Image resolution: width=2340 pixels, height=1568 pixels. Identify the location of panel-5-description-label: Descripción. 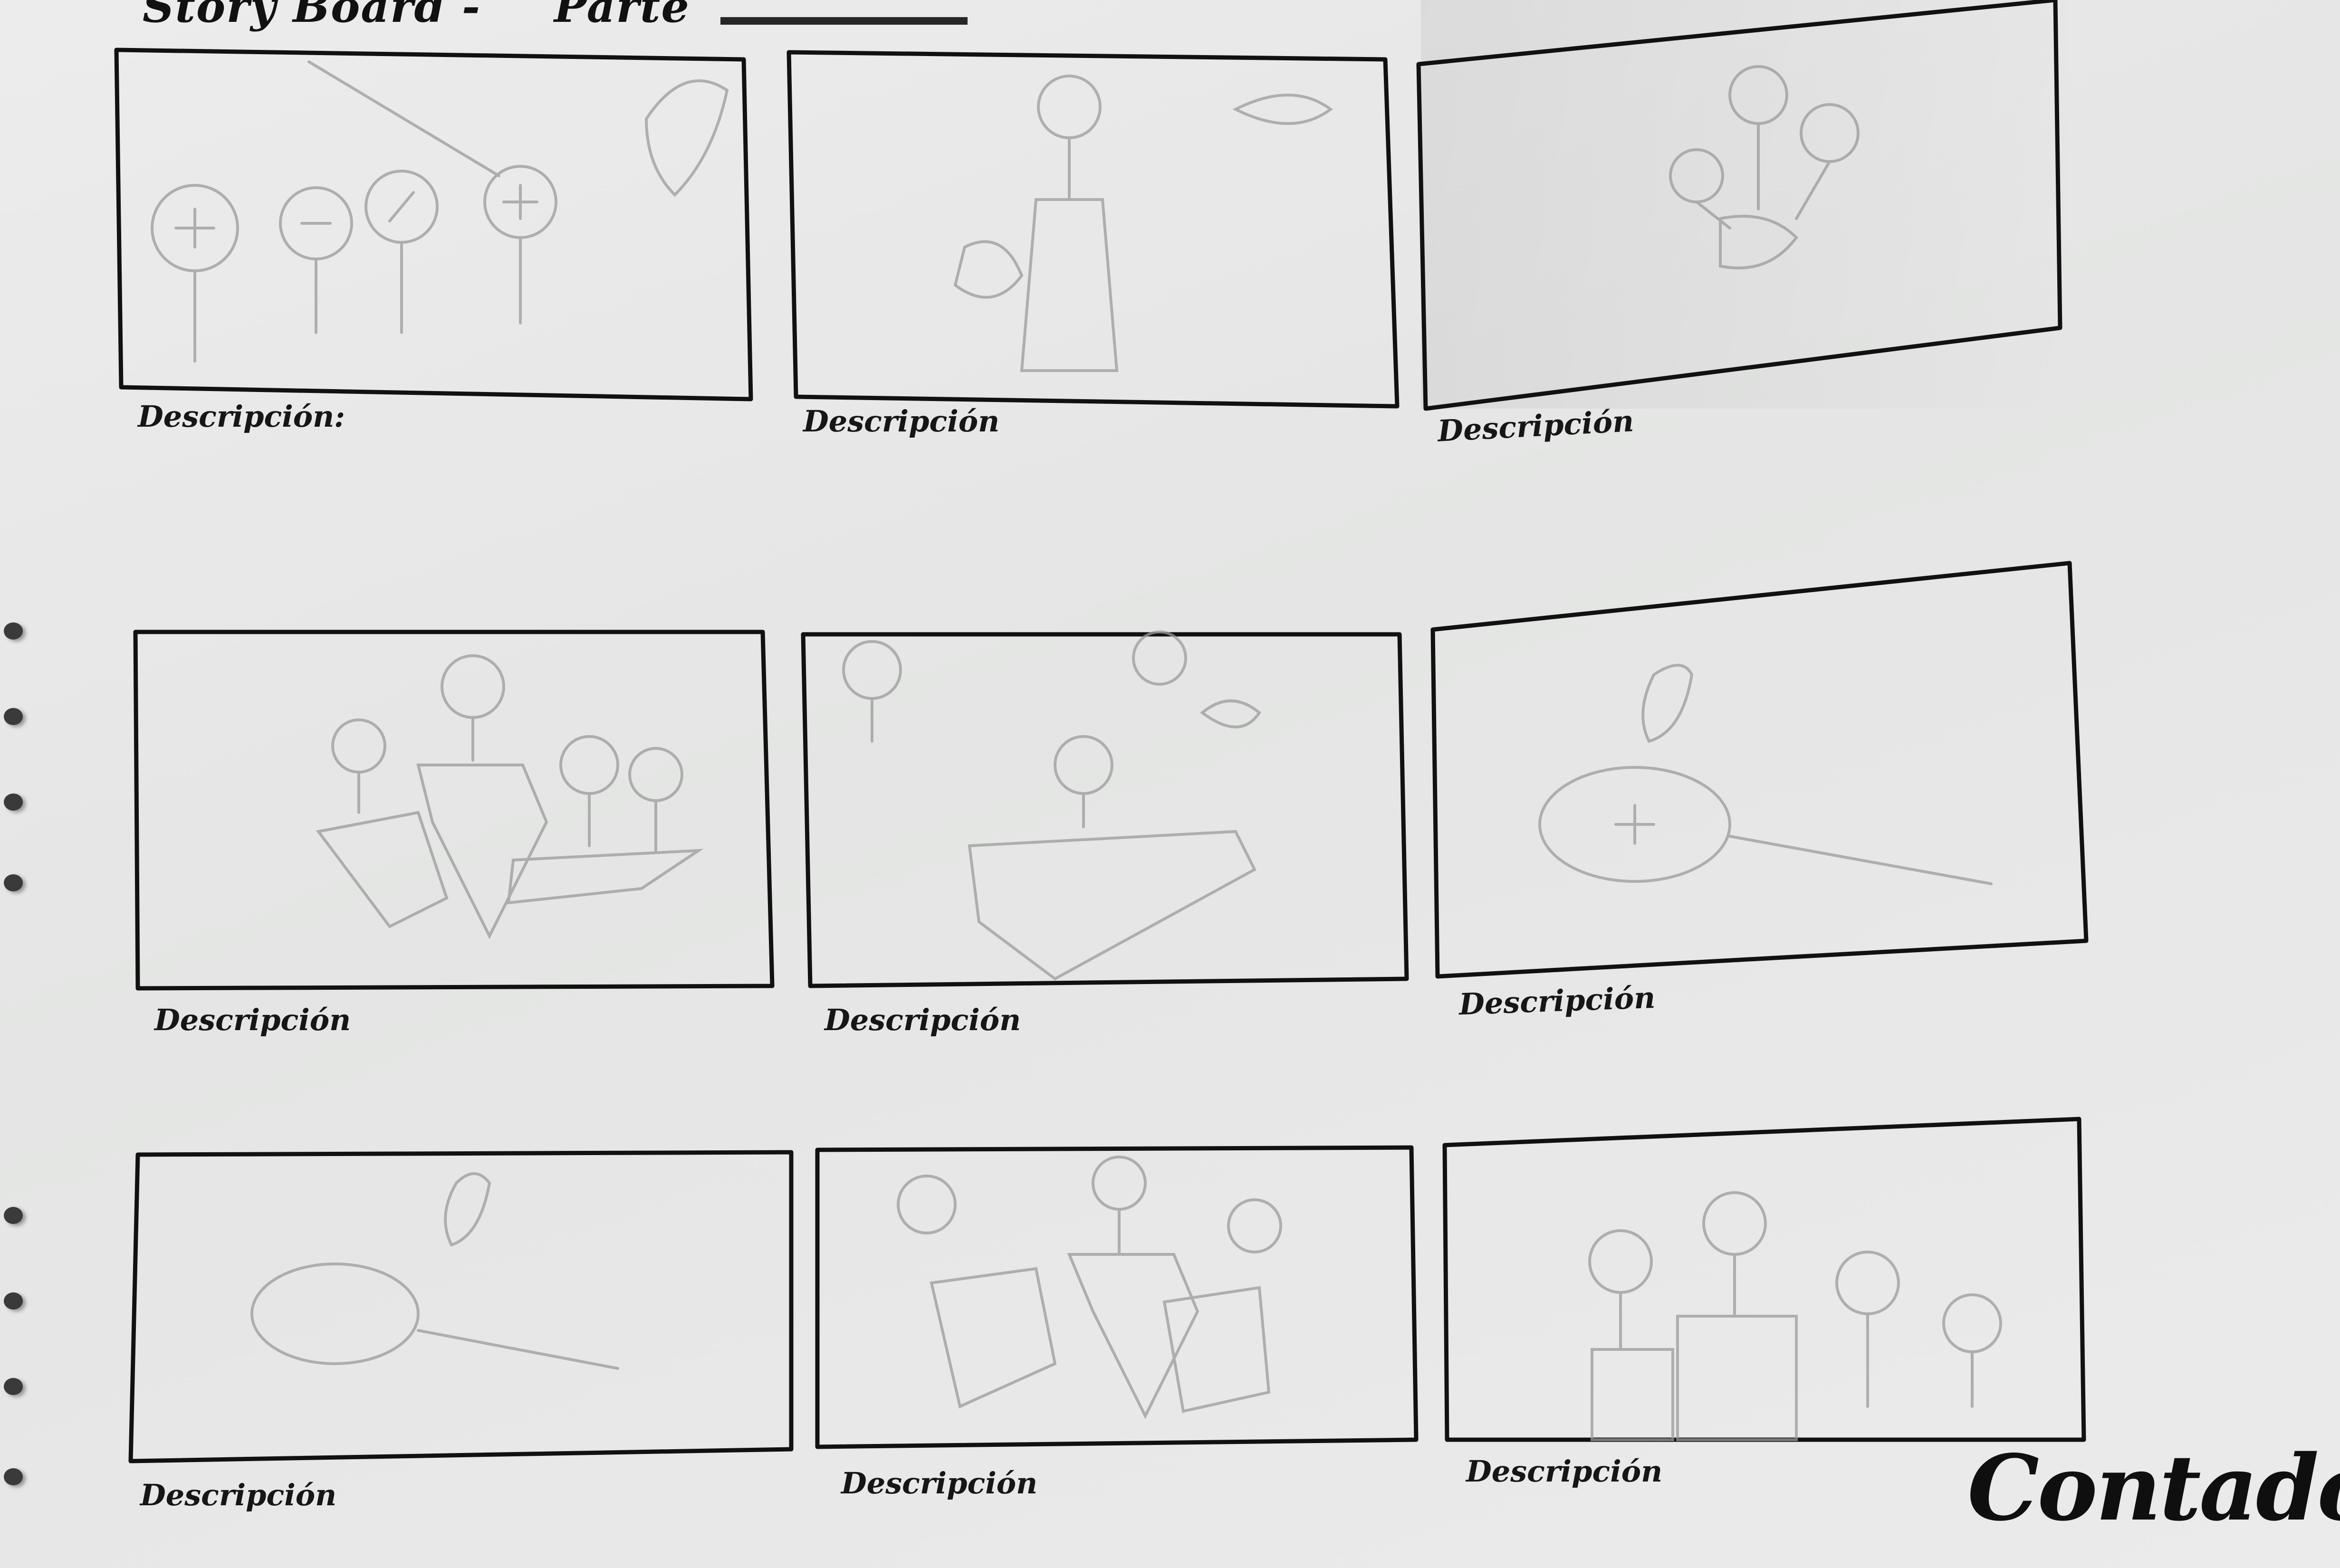
(923, 1020).